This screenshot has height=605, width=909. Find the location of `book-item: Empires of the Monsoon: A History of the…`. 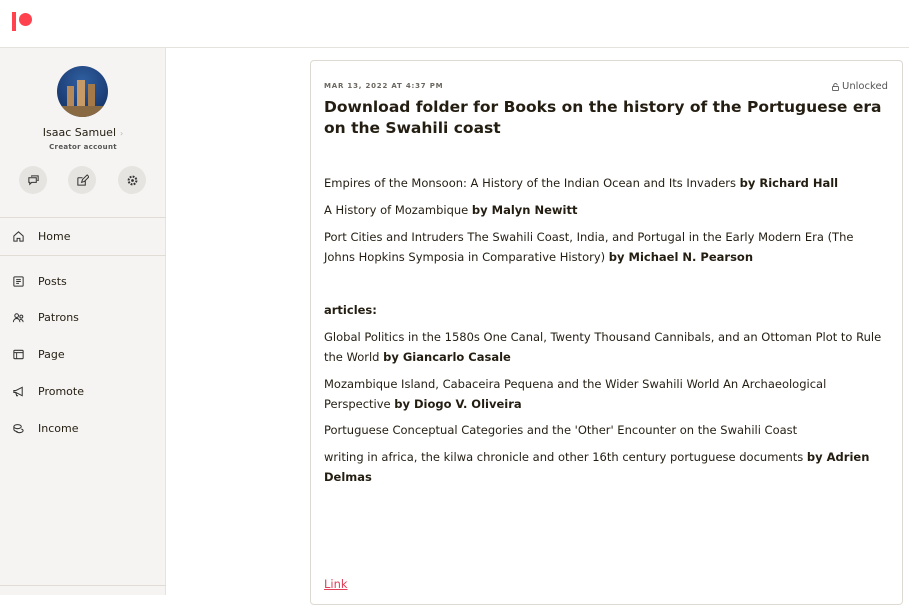

book-item: Empires of the Monsoon: A History of the… is located at coordinates (581, 183).